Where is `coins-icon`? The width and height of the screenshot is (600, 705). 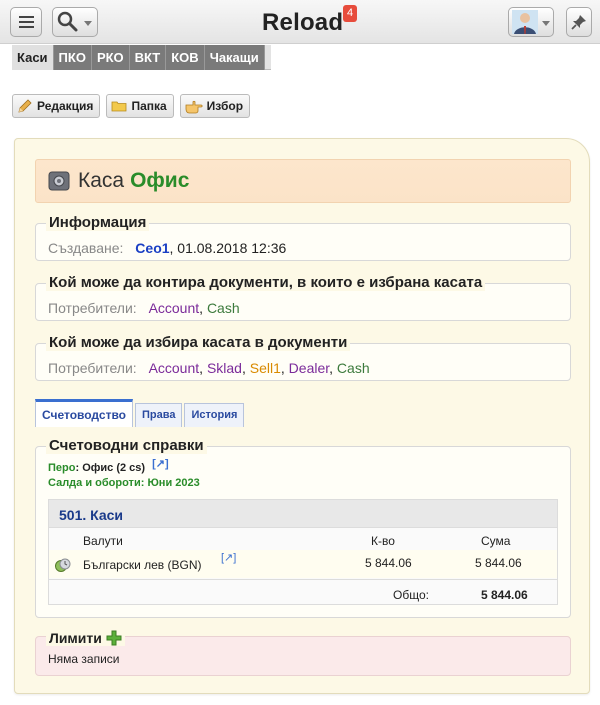 coins-icon is located at coordinates (63, 565).